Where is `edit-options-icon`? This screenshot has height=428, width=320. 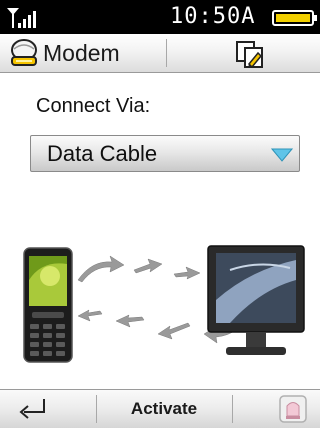
edit-options-icon is located at coordinates (250, 54).